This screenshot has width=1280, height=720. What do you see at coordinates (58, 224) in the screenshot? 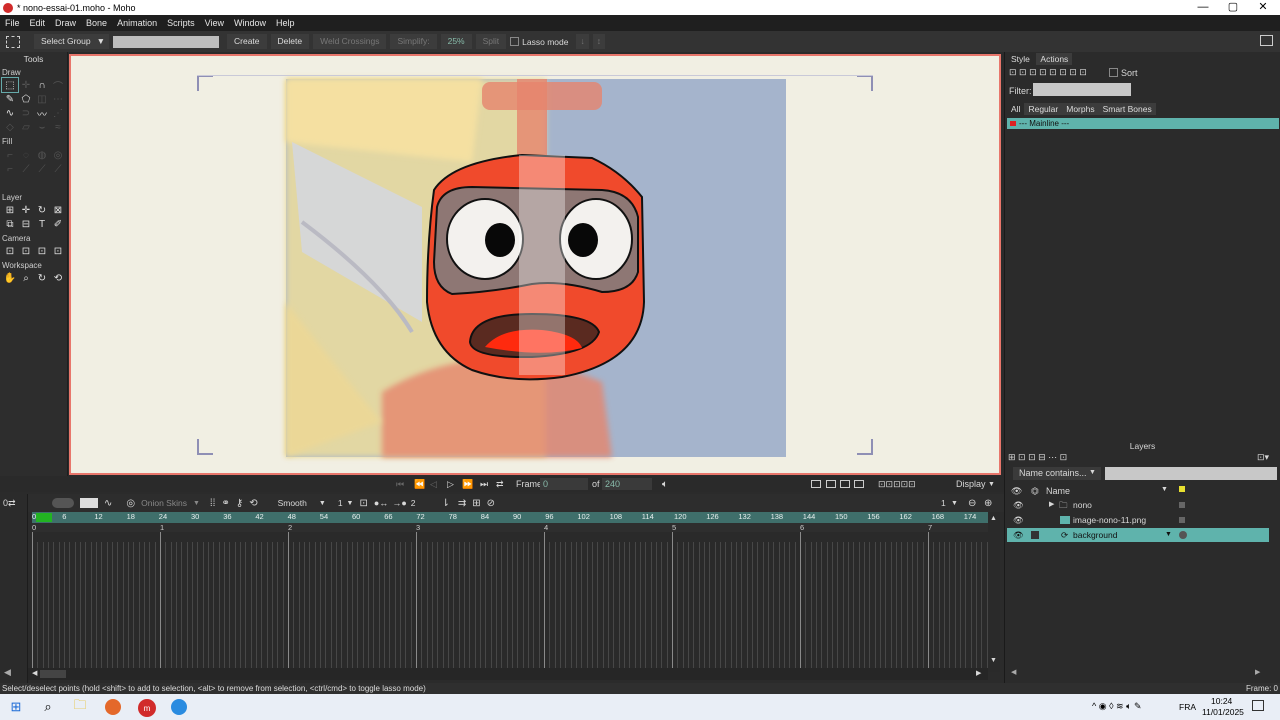
I see `eyedropper-tool-icon: ✐` at bounding box center [58, 224].